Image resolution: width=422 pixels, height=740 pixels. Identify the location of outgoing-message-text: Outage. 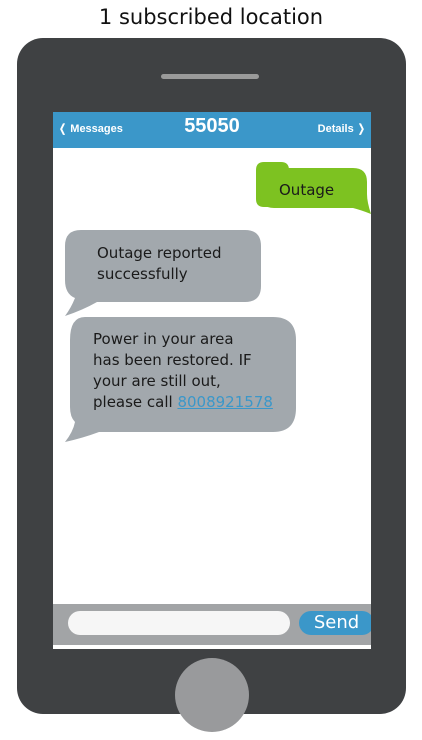
(307, 190).